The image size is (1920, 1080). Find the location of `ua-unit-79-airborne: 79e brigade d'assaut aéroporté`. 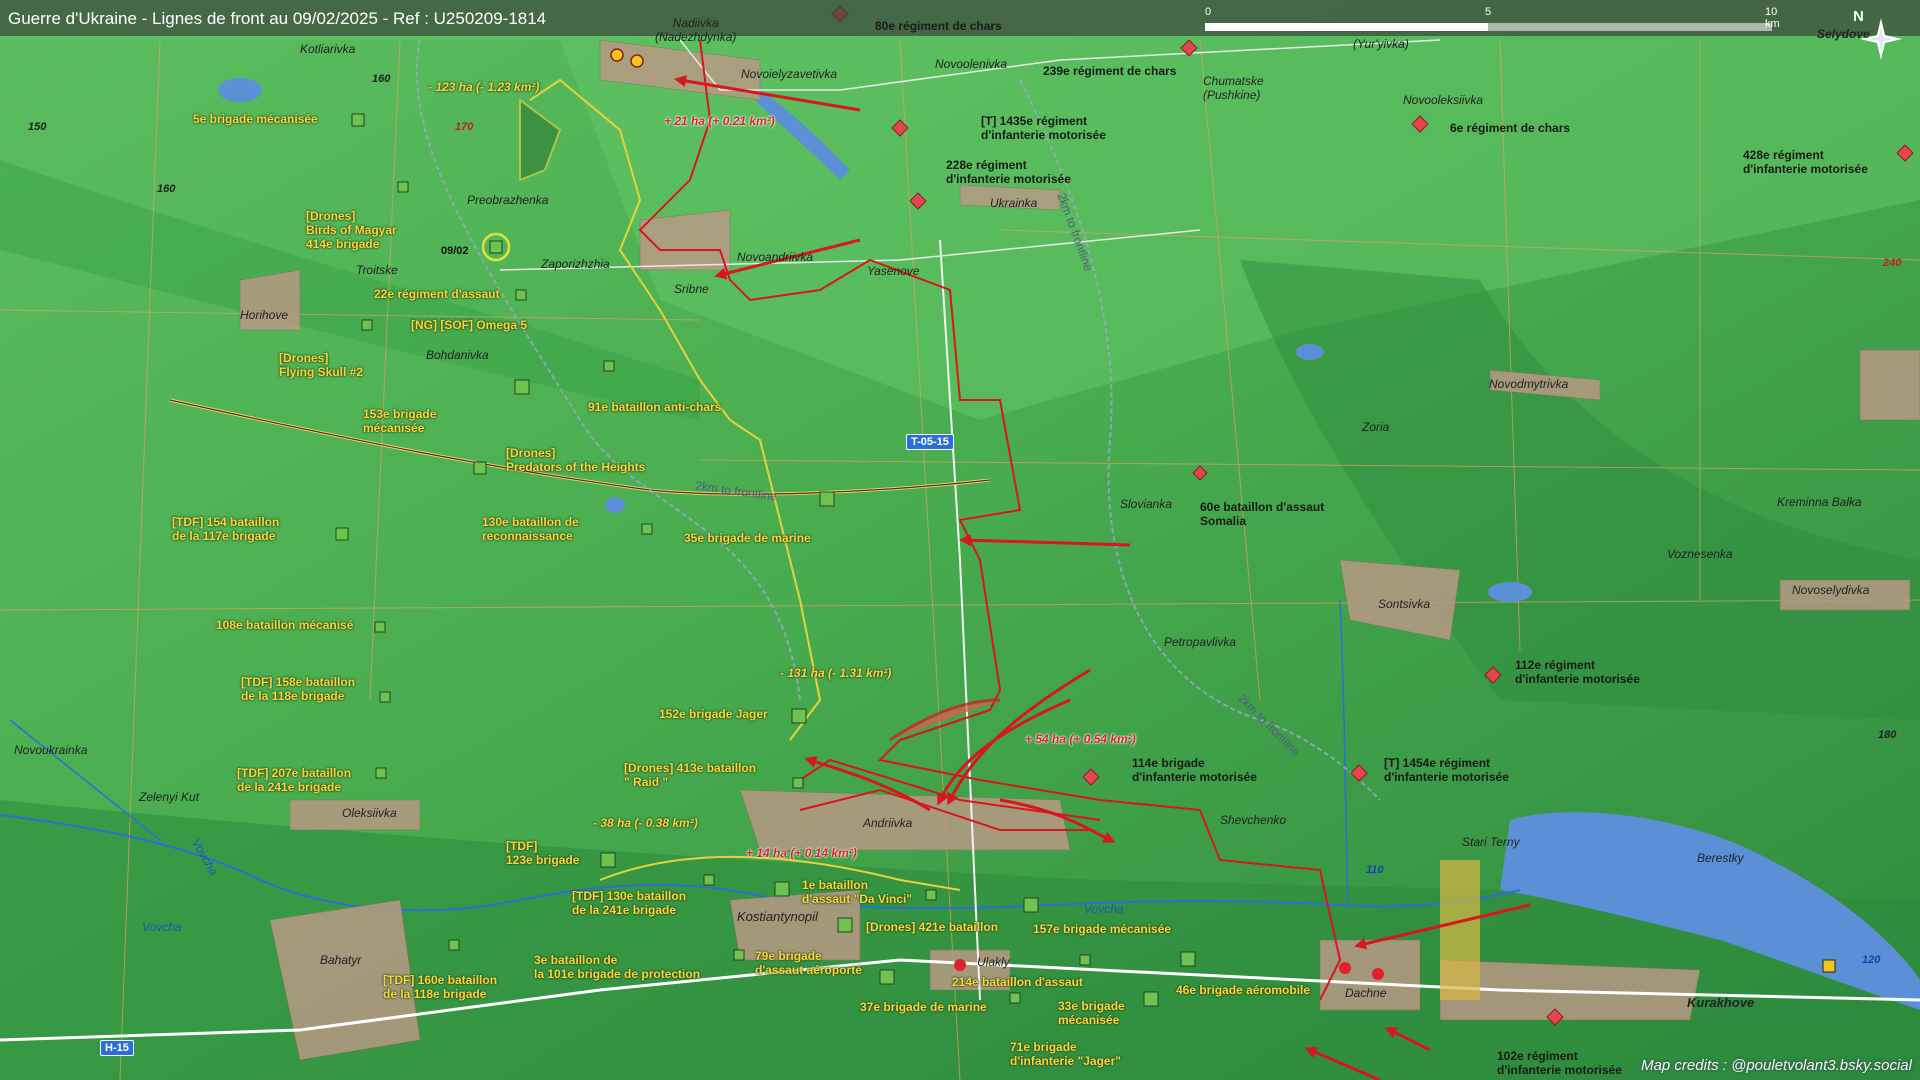

ua-unit-79-airborne: 79e brigade d'assaut aéroporté is located at coordinates (808, 963).